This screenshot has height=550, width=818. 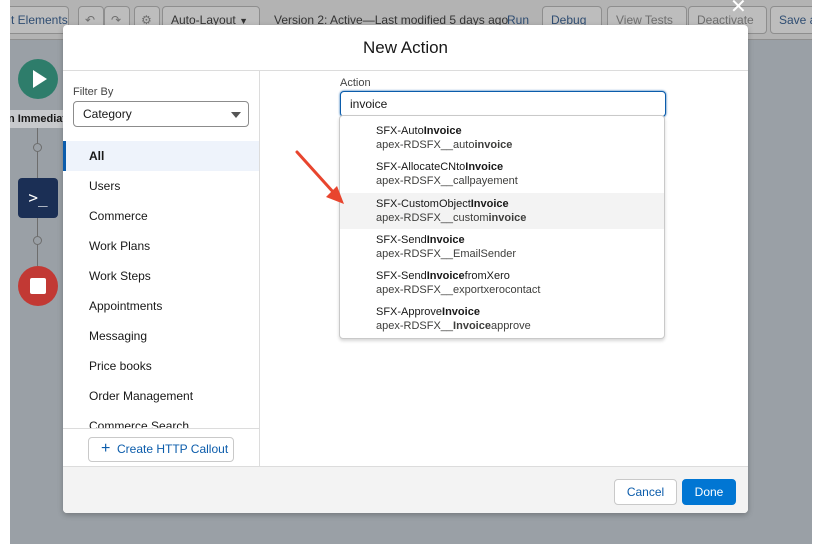 I want to click on category-item-commerce-search: Commerce Search, so click(x=161, y=419).